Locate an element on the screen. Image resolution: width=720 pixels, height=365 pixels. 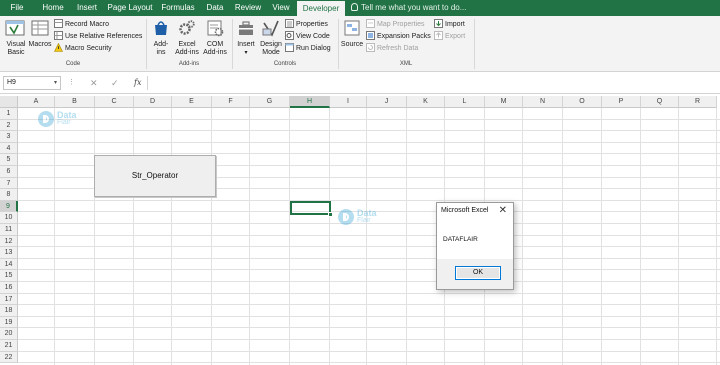
column-header-m: M is located at coordinates (504, 102).